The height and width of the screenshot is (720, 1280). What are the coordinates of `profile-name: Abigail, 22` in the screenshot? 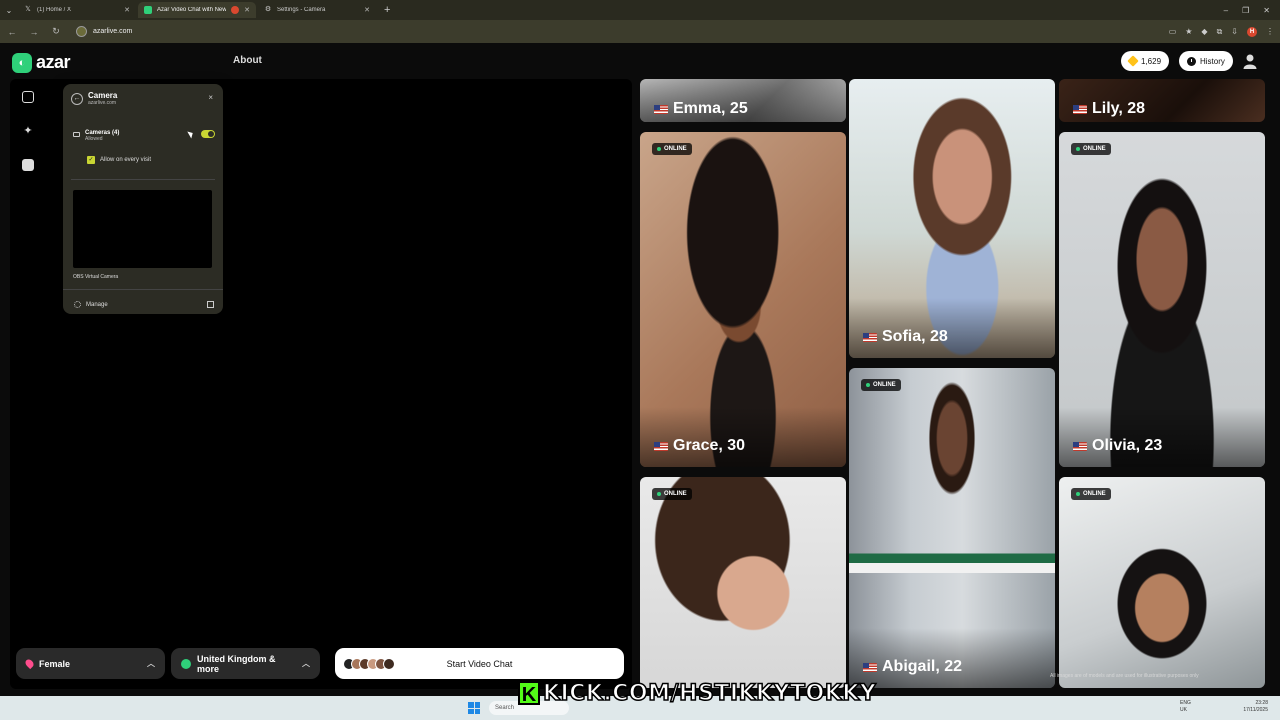 It's located at (912, 667).